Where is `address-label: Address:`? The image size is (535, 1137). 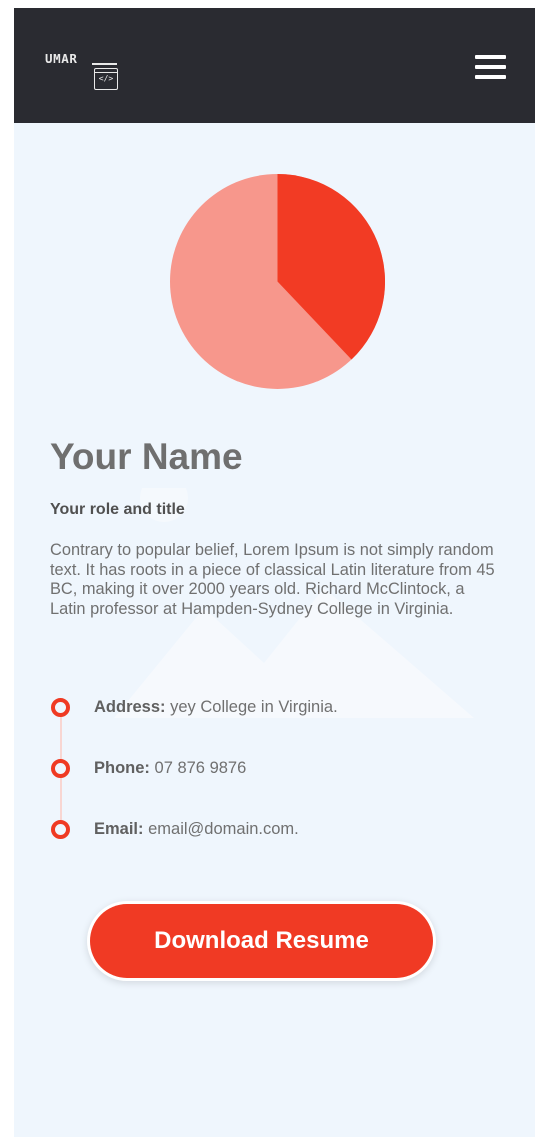
address-label: Address: is located at coordinates (130, 707).